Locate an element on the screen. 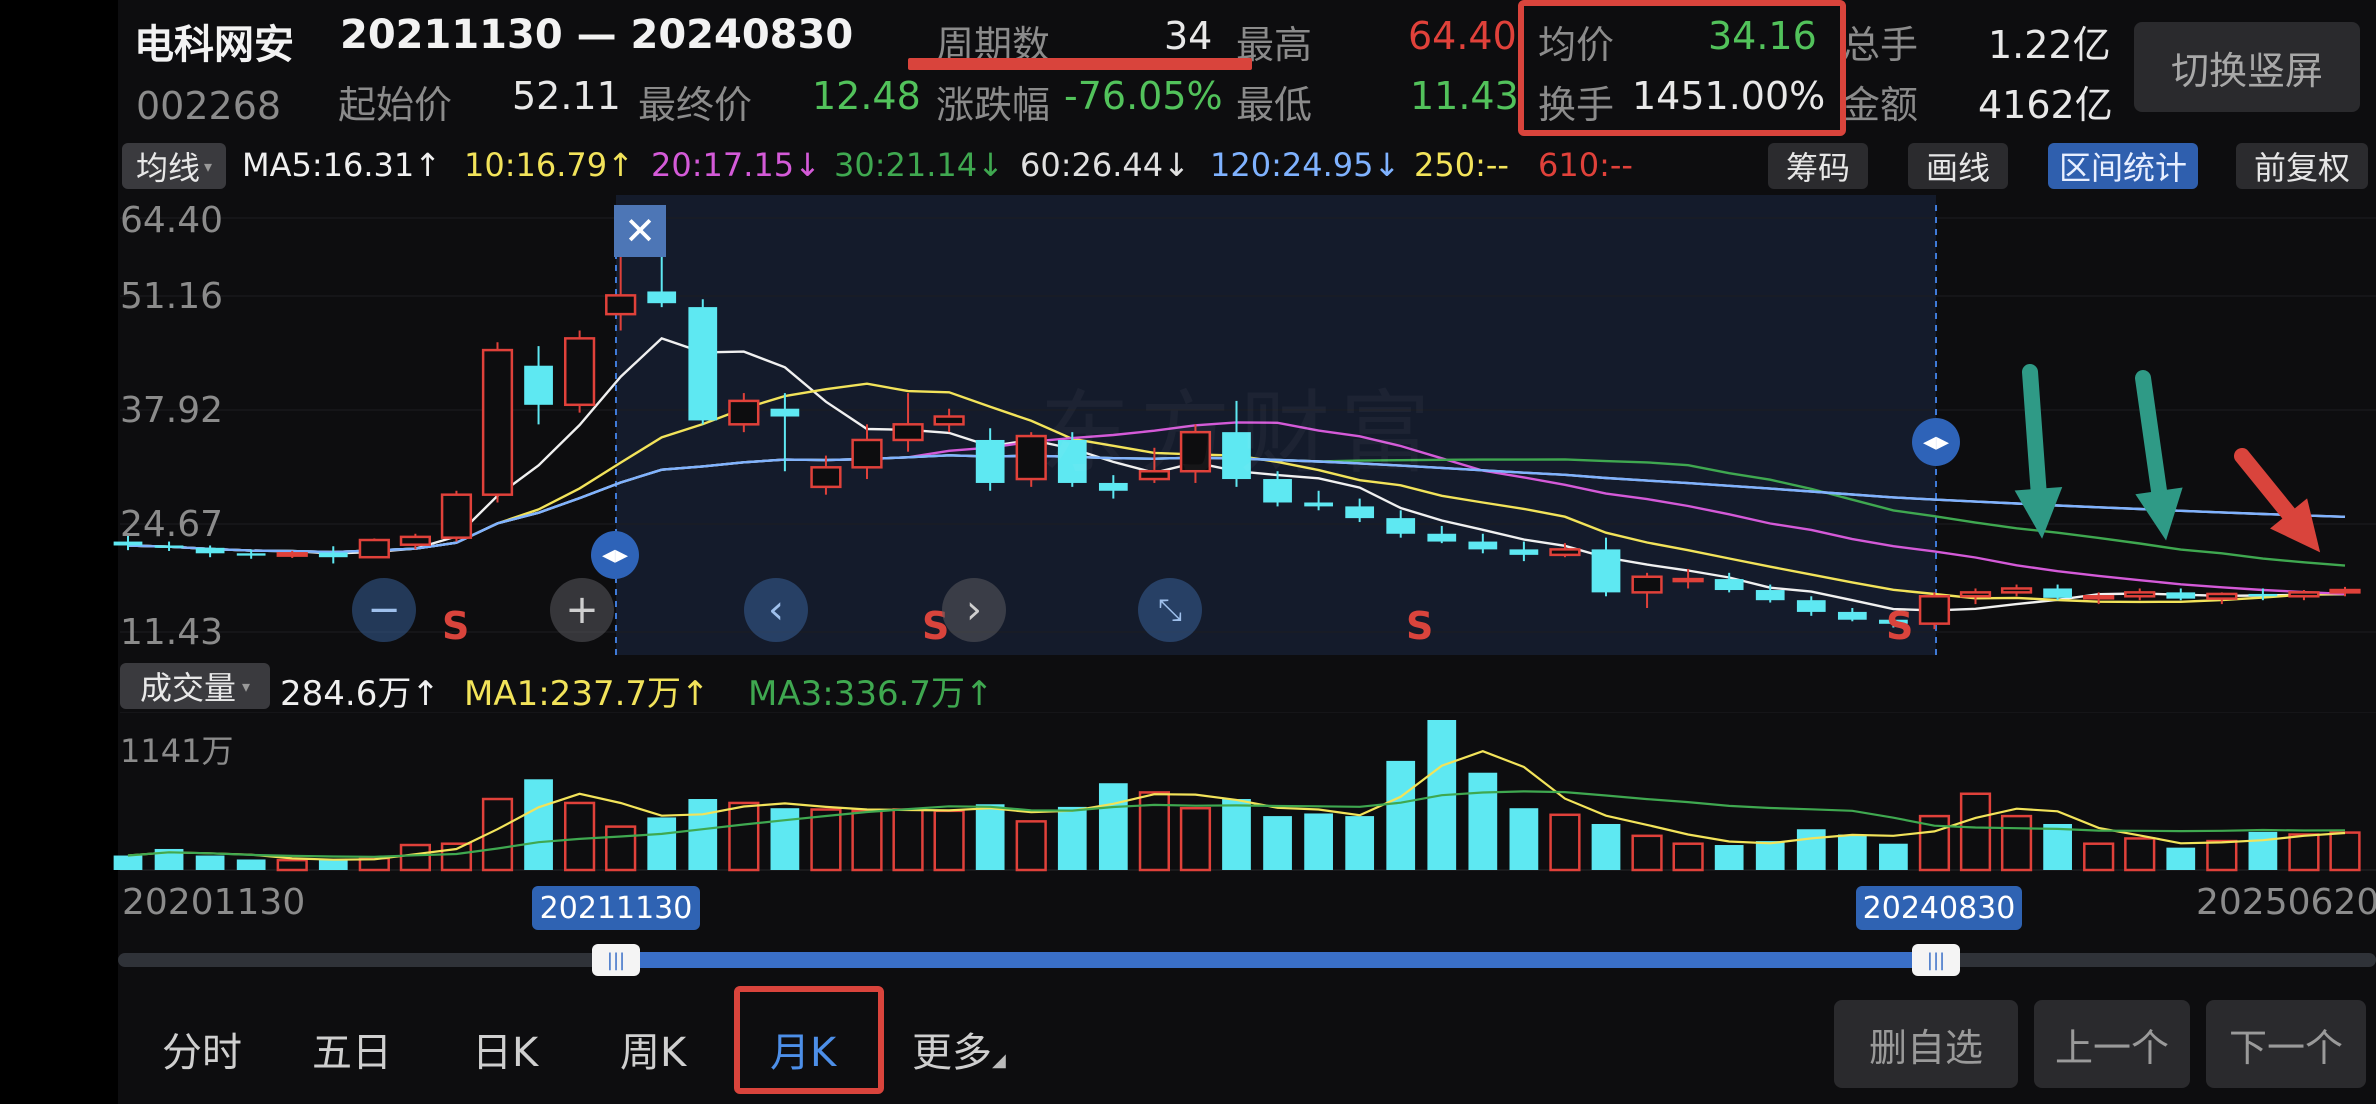 This screenshot has width=2376, height=1104. forward-adjust-button: 前复权 is located at coordinates (2302, 166).